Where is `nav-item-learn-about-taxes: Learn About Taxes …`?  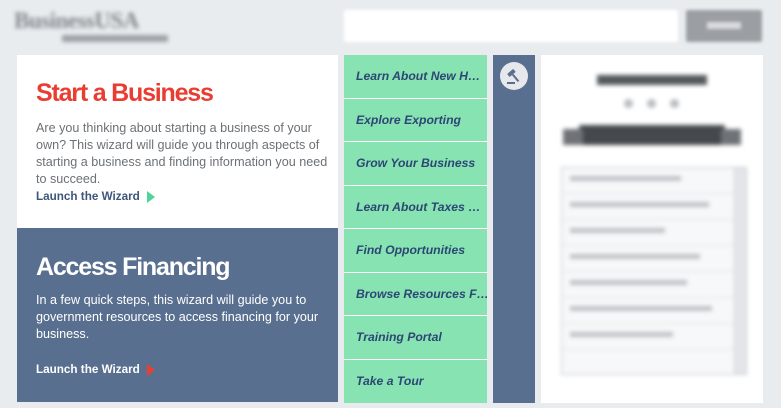
nav-item-learn-about-taxes: Learn About Taxes … is located at coordinates (415, 207).